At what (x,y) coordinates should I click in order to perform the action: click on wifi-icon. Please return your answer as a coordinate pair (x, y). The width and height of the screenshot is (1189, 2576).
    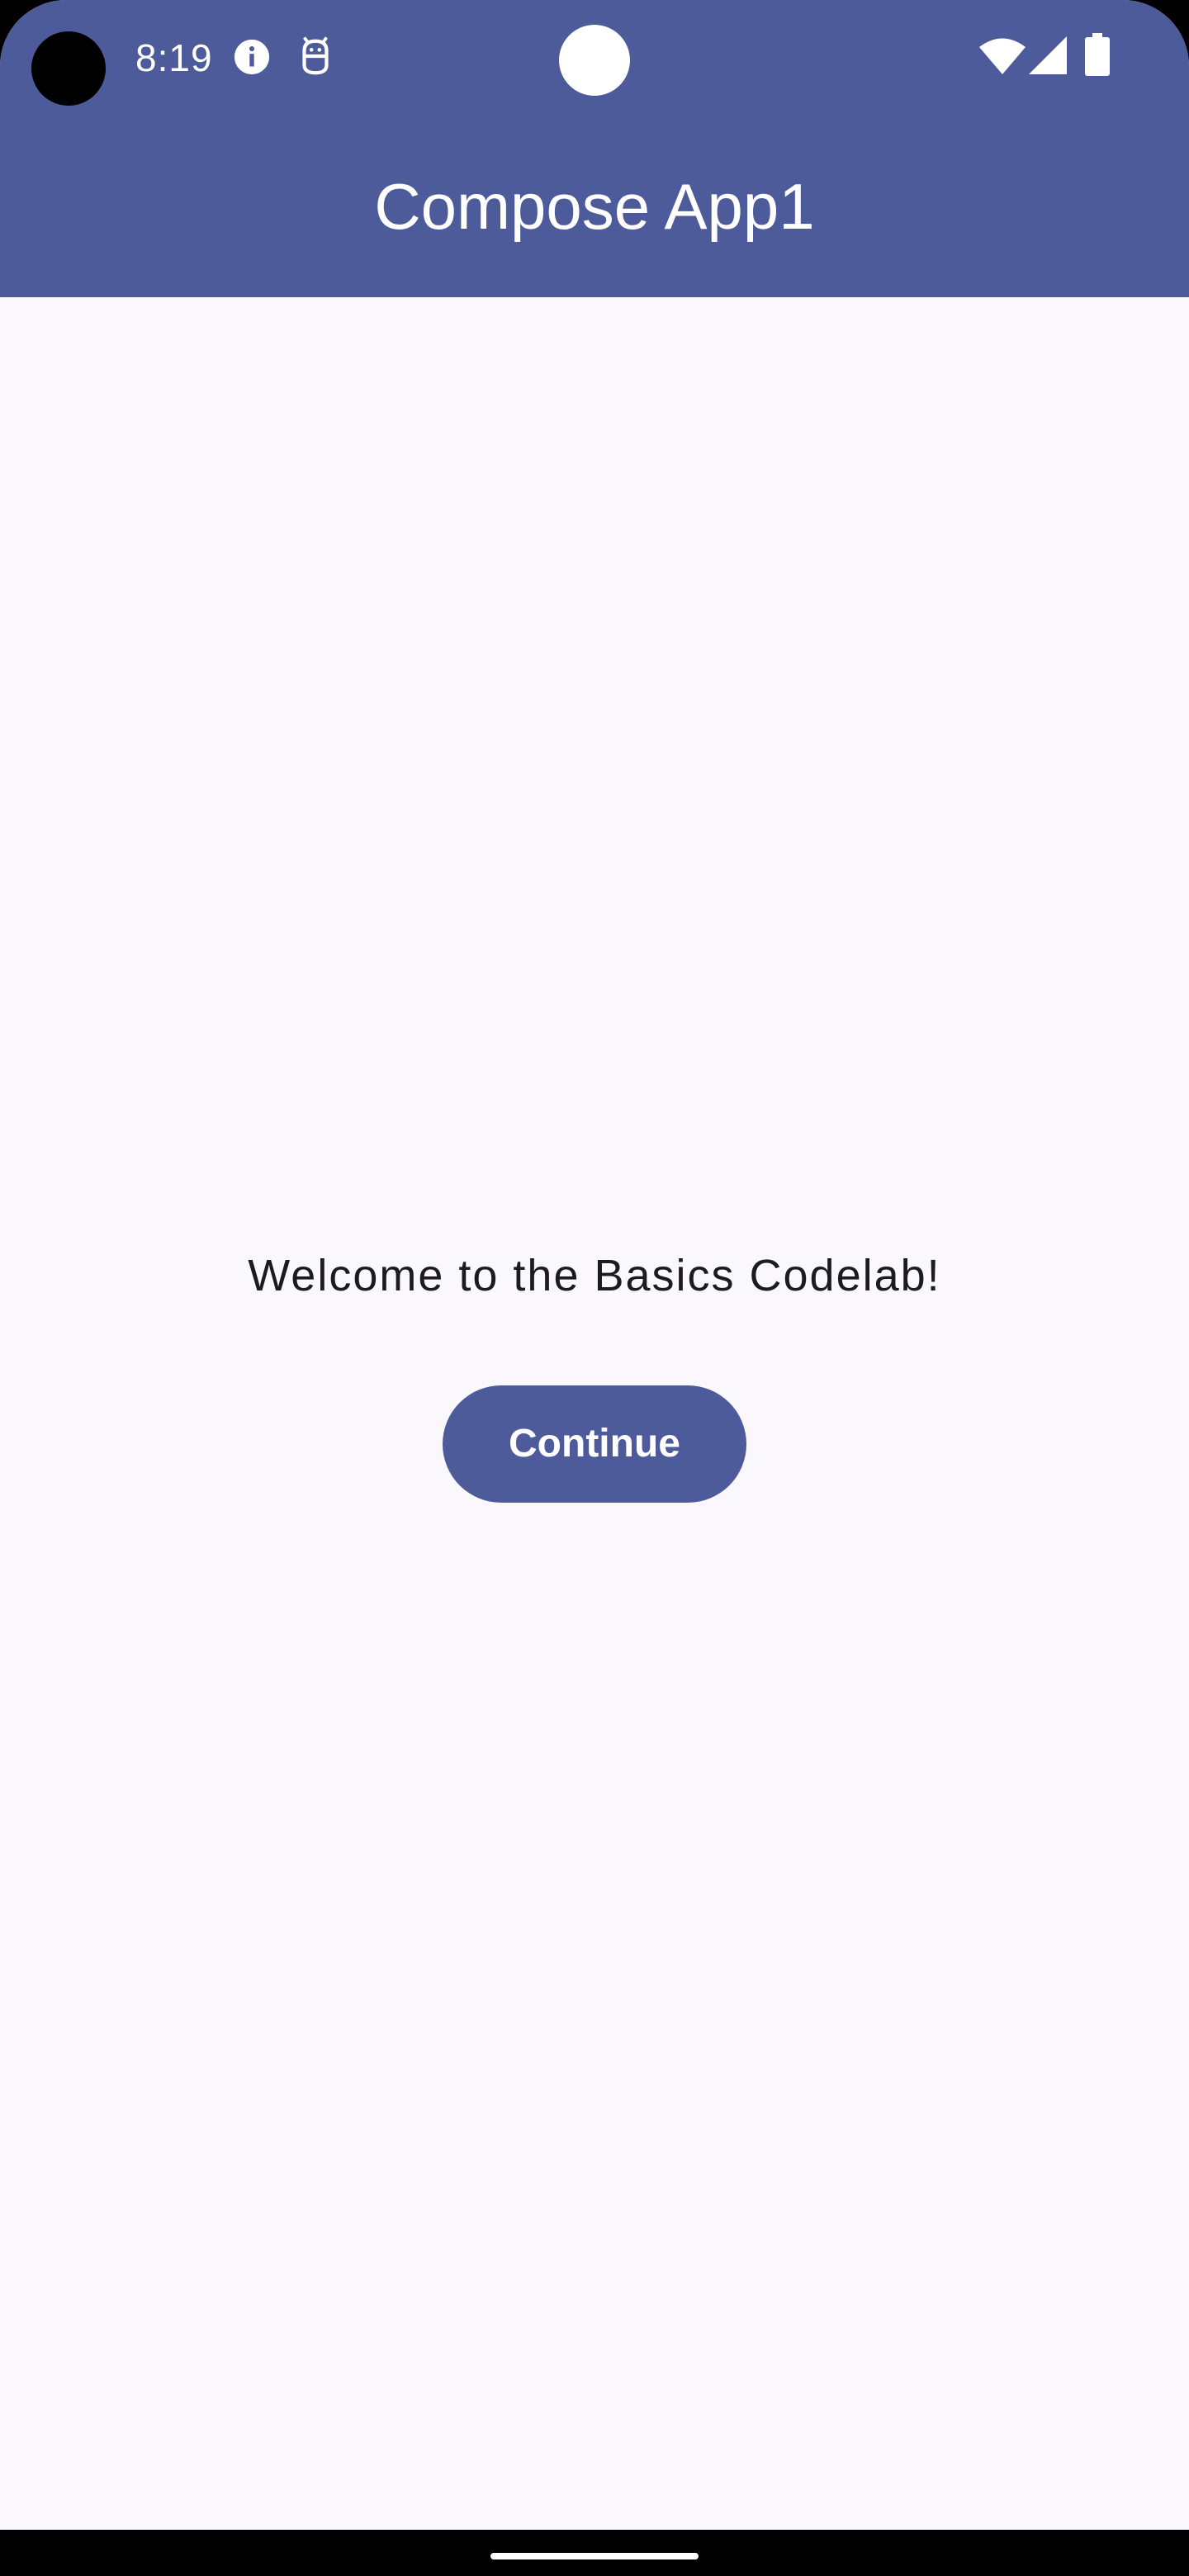
    Looking at the image, I should click on (1002, 56).